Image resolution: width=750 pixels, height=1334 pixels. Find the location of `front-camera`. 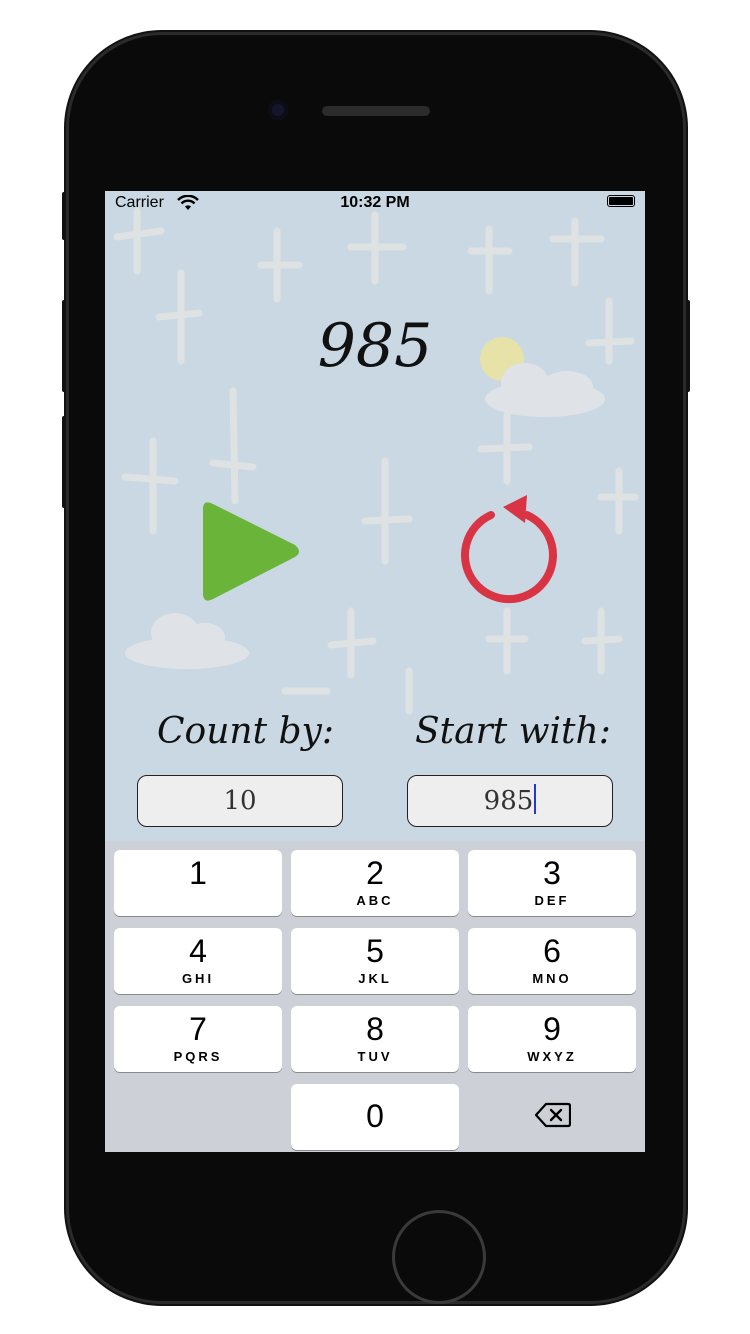

front-camera is located at coordinates (278, 110).